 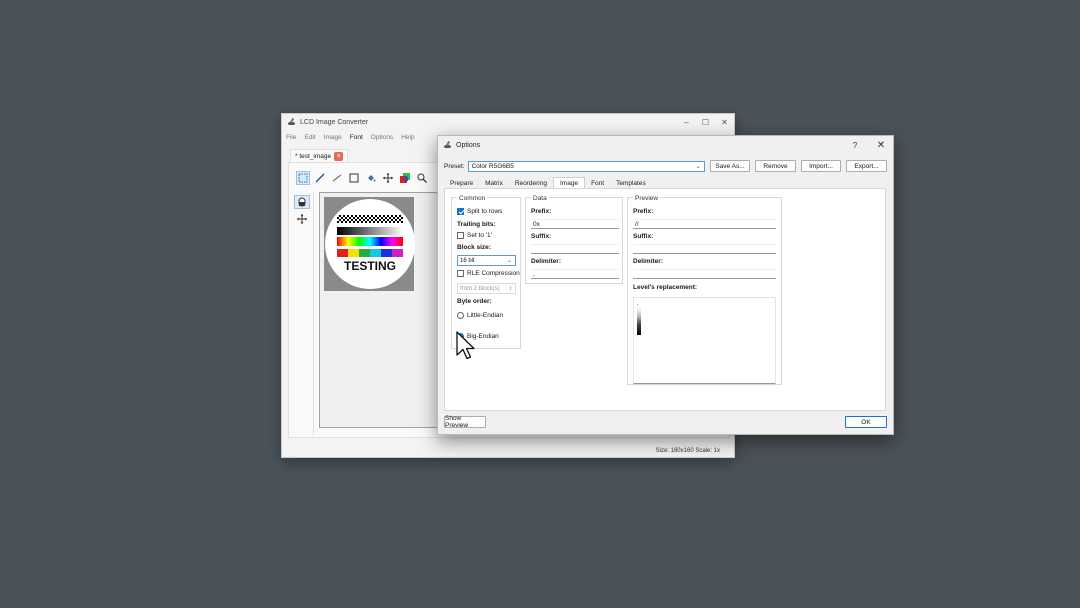 I want to click on menu-options: Options, so click(x=382, y=137).